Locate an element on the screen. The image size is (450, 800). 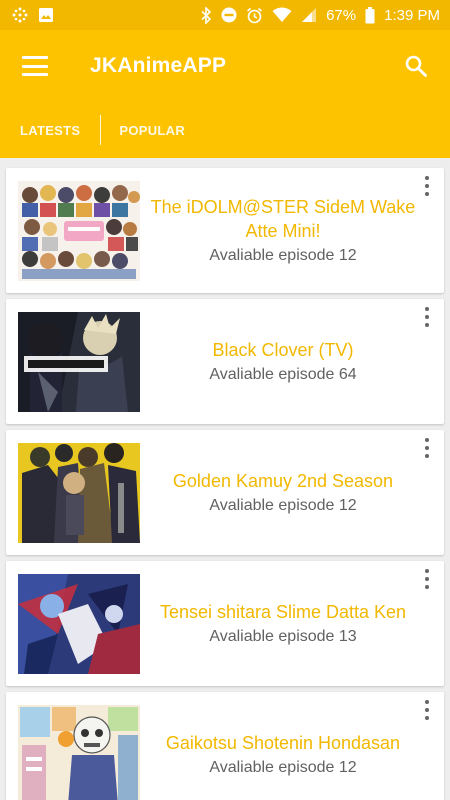
toolbar: JKAnimeAPP is located at coordinates (225, 66).